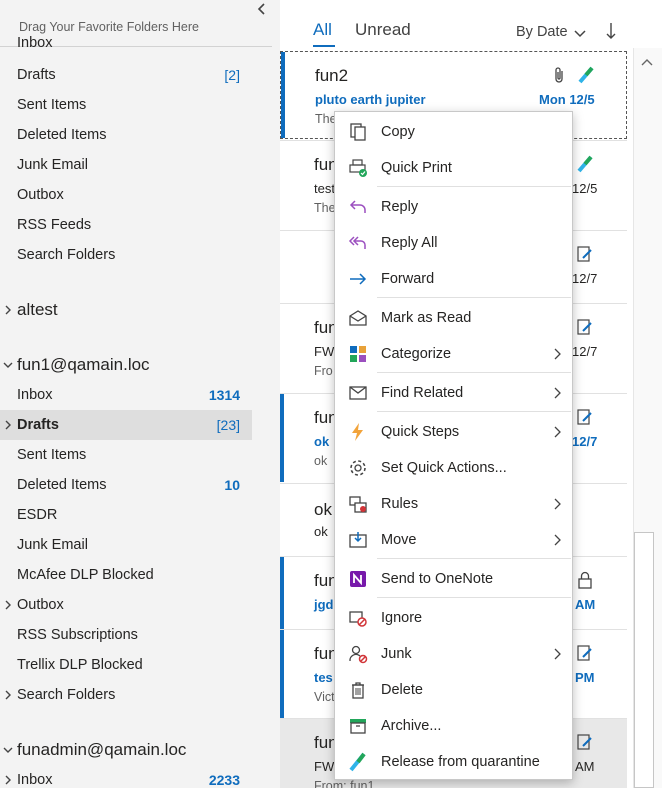  Describe the element at coordinates (126, 485) in the screenshot. I see `folder-deleted-items: Deleted Items 10` at that location.